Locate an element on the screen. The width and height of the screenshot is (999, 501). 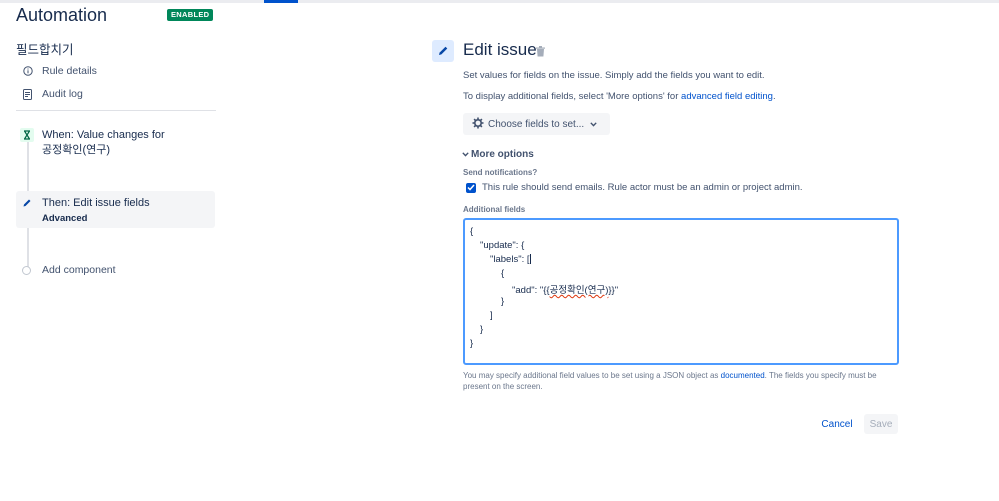
rule-name: 필드합치기 is located at coordinates (45, 50).